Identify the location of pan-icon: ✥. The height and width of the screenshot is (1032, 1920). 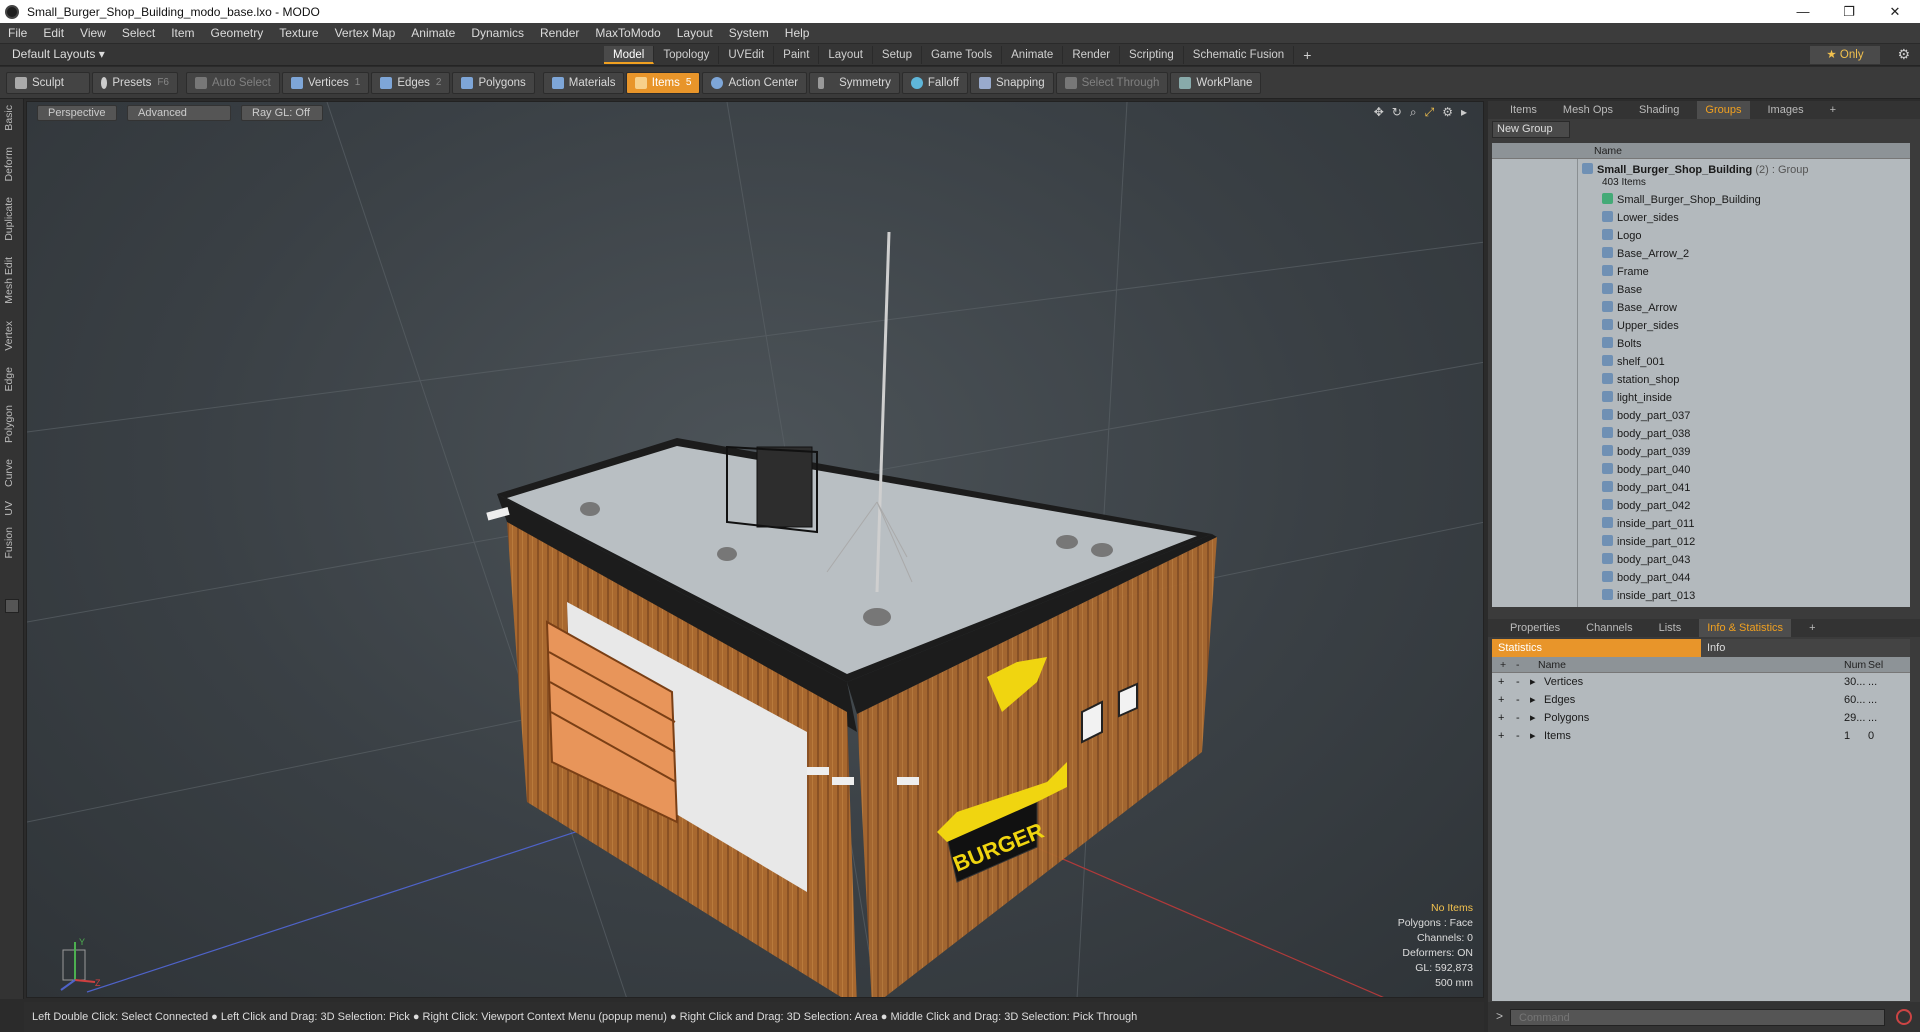
(1379, 112).